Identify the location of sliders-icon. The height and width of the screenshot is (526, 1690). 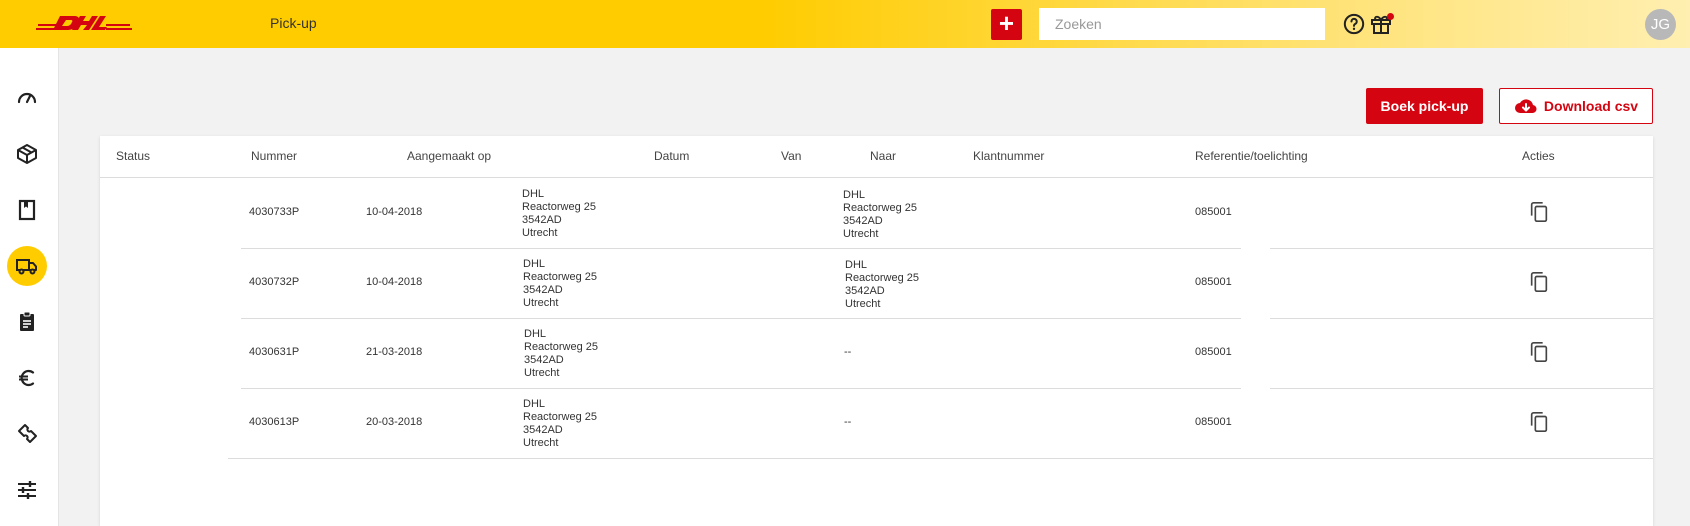
(27, 490).